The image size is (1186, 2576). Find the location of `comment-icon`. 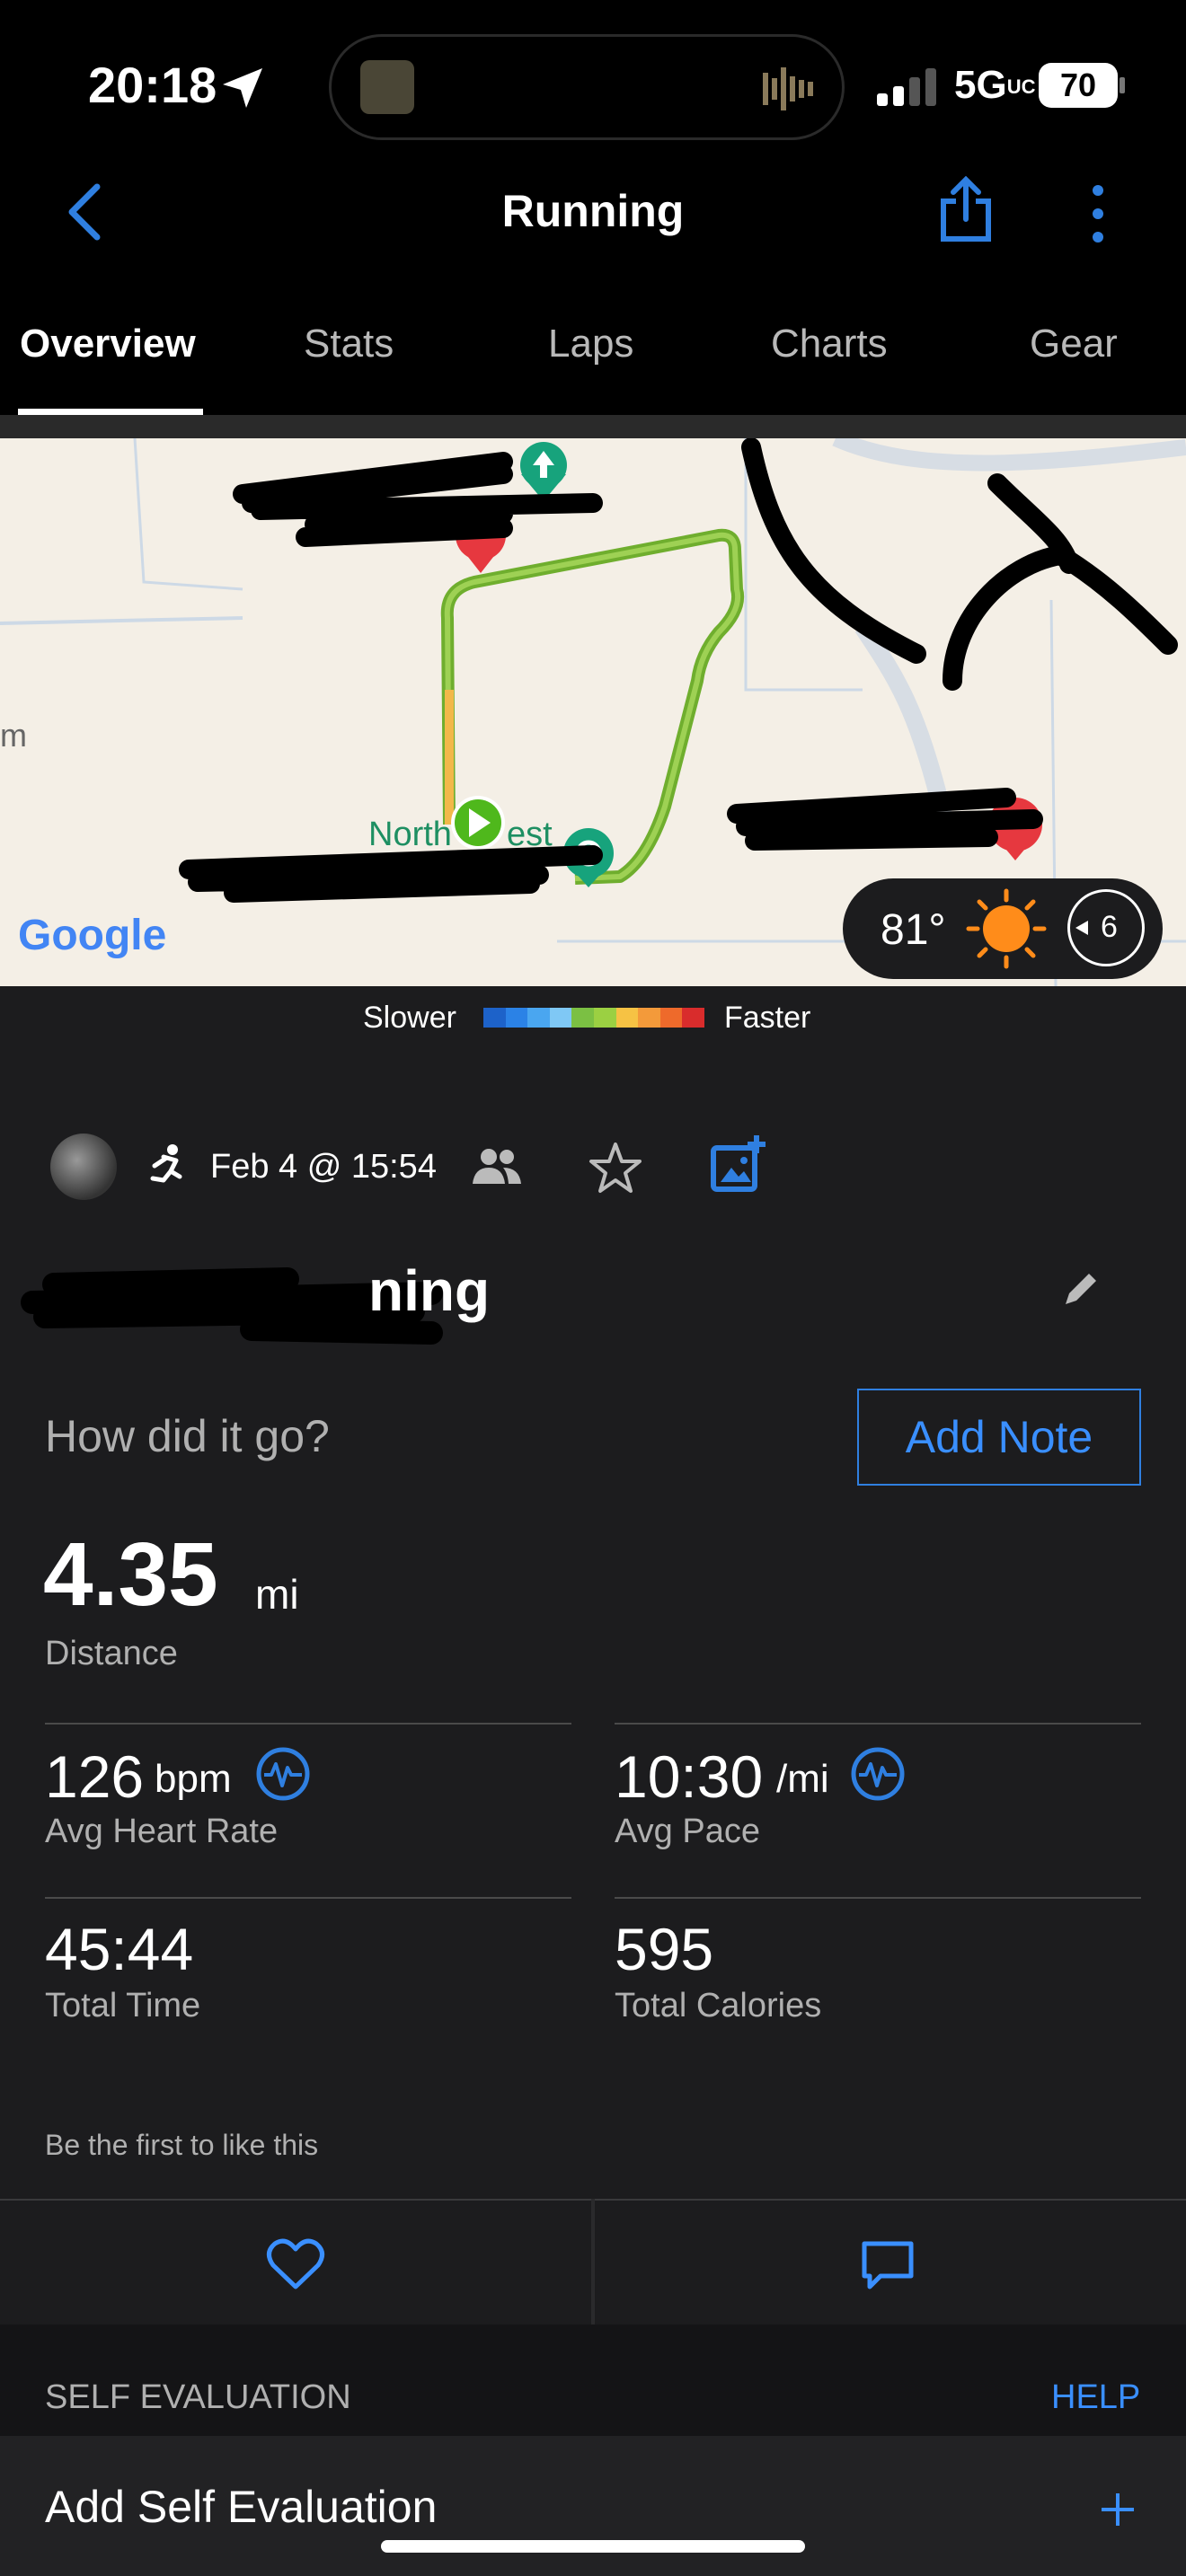

comment-icon is located at coordinates (888, 2265).